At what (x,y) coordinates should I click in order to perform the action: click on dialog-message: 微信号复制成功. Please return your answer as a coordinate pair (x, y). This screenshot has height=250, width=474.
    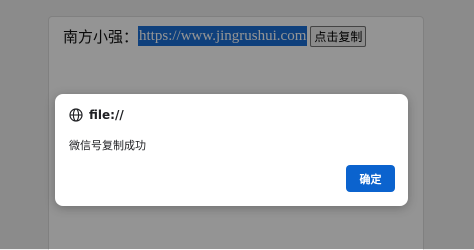
    Looking at the image, I should click on (107, 145).